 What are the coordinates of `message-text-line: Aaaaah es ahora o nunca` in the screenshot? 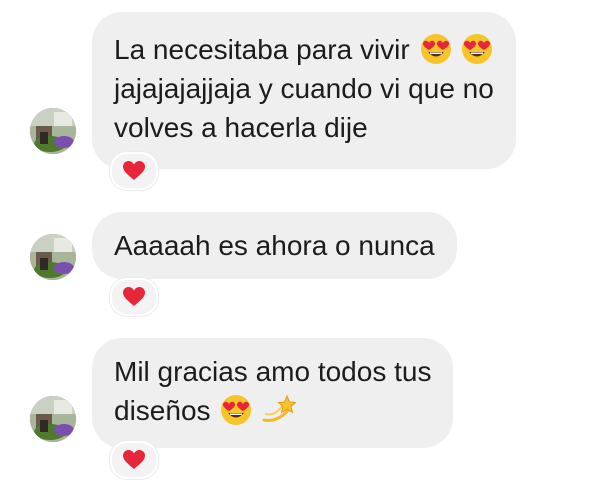 It's located at (274, 245).